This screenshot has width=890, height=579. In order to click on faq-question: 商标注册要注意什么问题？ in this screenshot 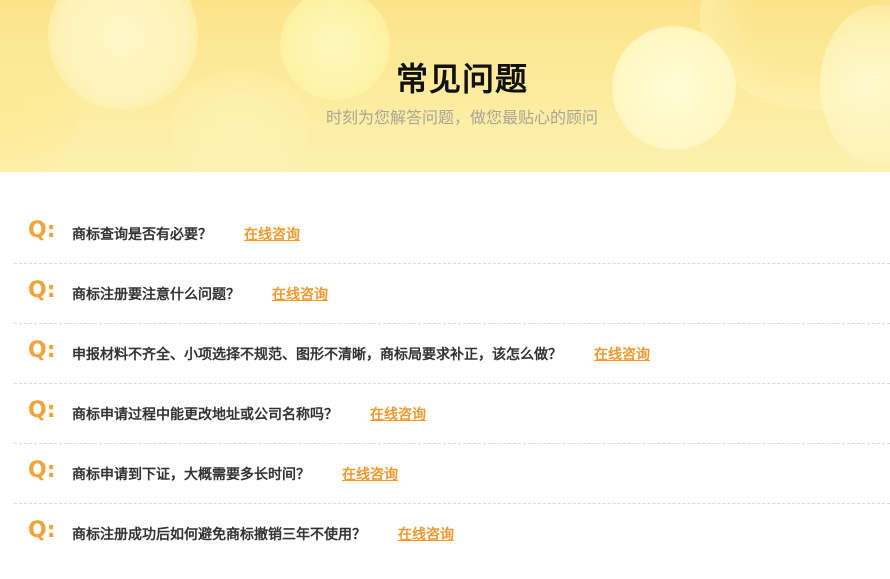, I will do `click(156, 295)`.